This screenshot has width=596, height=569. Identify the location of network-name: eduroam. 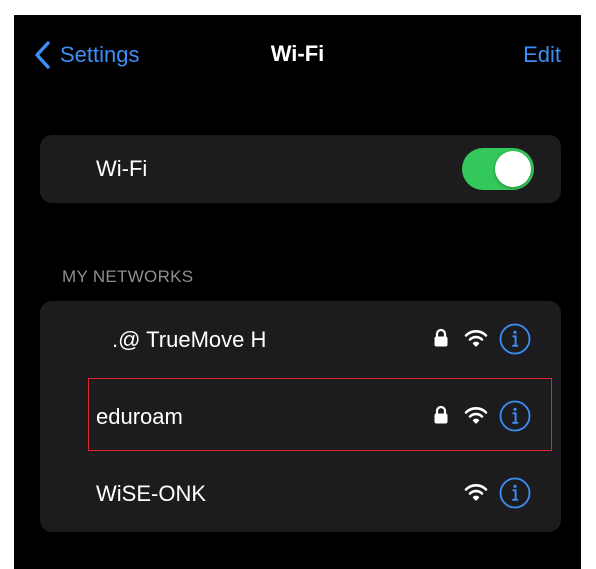
(139, 416).